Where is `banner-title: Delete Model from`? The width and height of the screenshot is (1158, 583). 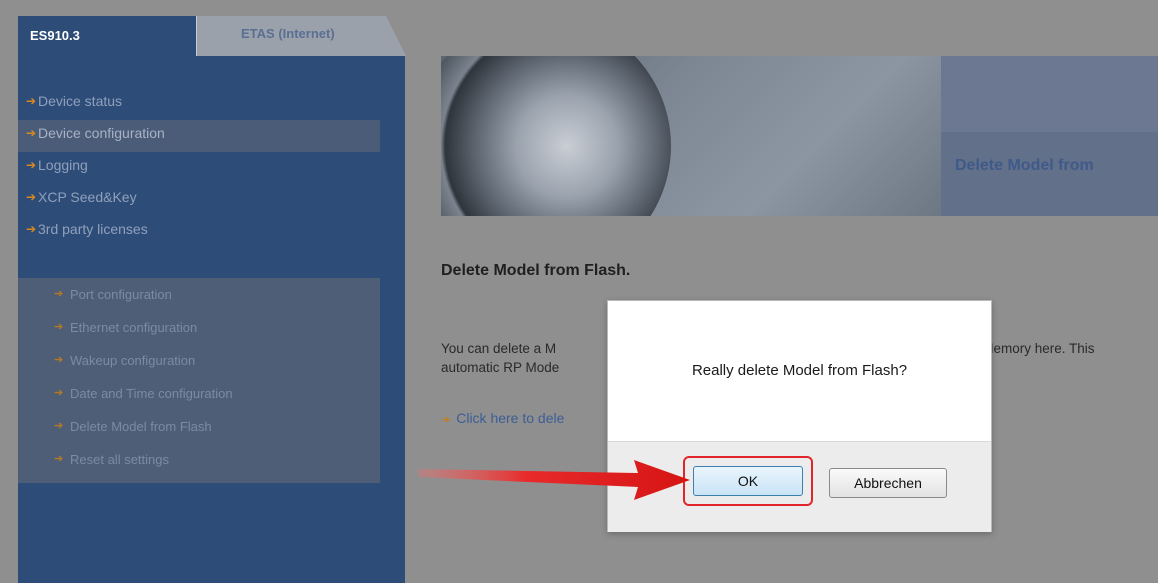
banner-title: Delete Model from is located at coordinates (1024, 165).